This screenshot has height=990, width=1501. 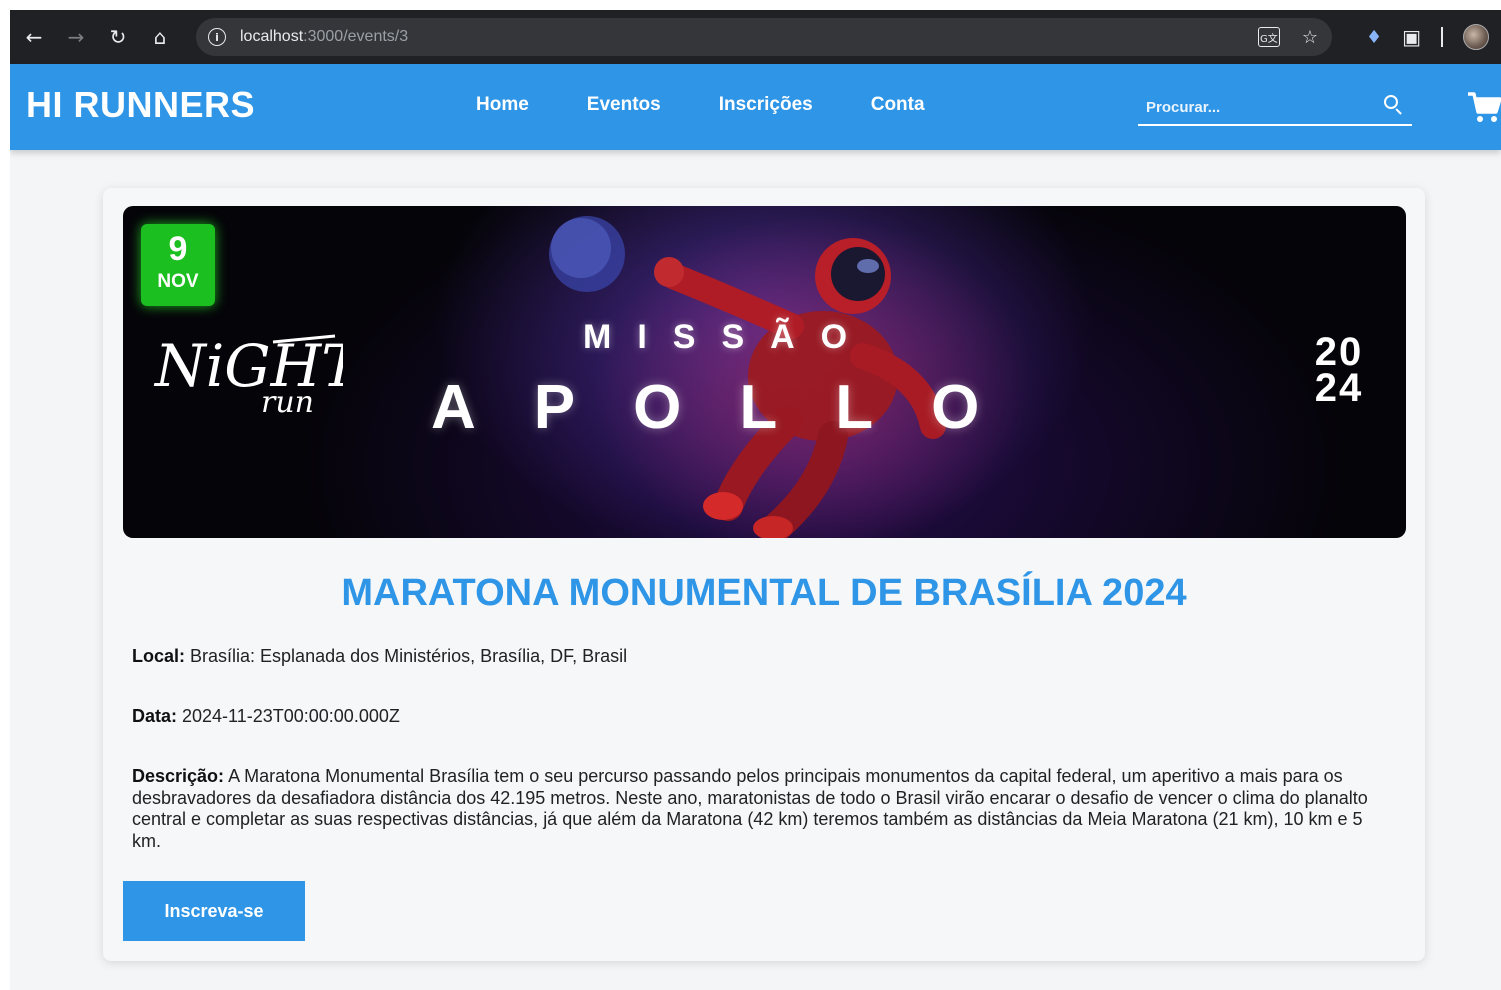 I want to click on search-icon, so click(x=1393, y=105).